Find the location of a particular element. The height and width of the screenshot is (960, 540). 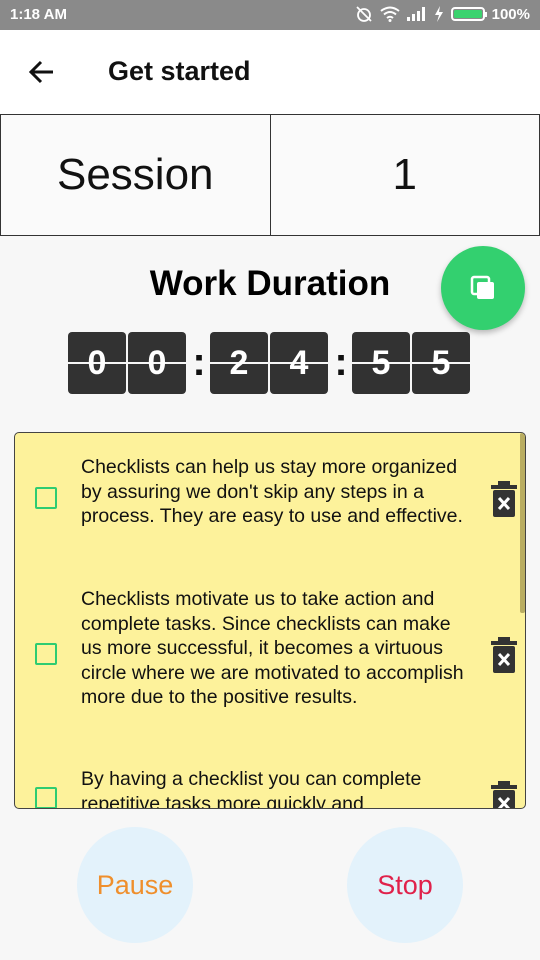

wifi-icon is located at coordinates (390, 14).